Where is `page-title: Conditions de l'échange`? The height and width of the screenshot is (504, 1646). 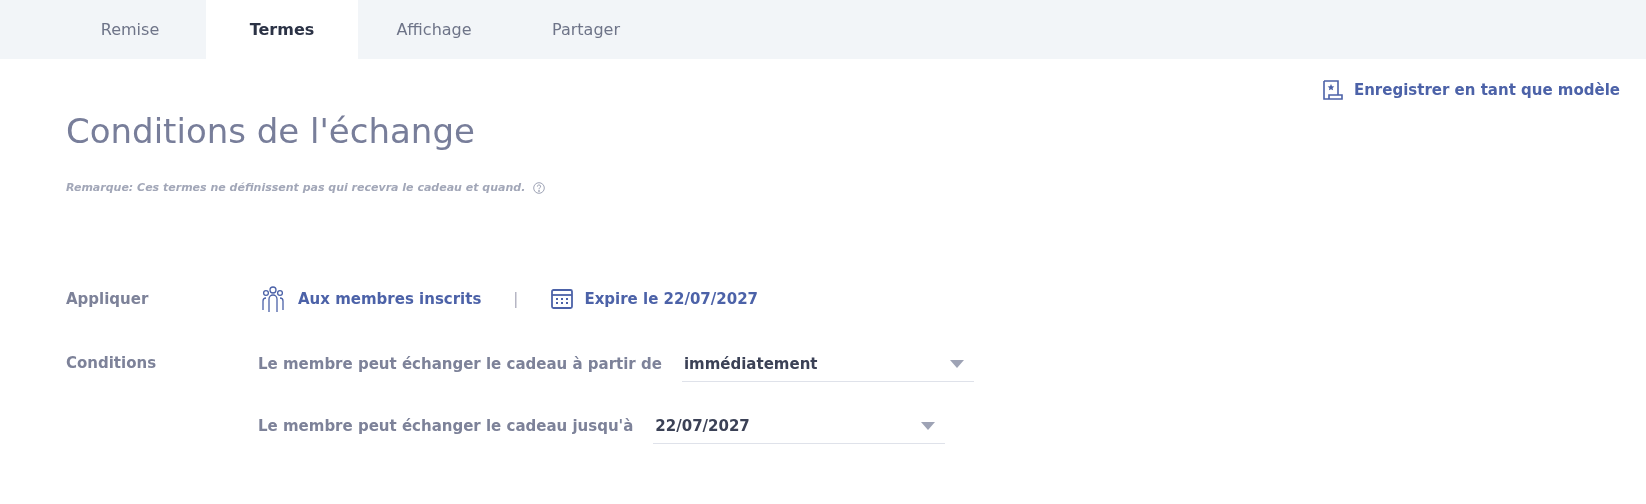 page-title: Conditions de l'échange is located at coordinates (271, 131).